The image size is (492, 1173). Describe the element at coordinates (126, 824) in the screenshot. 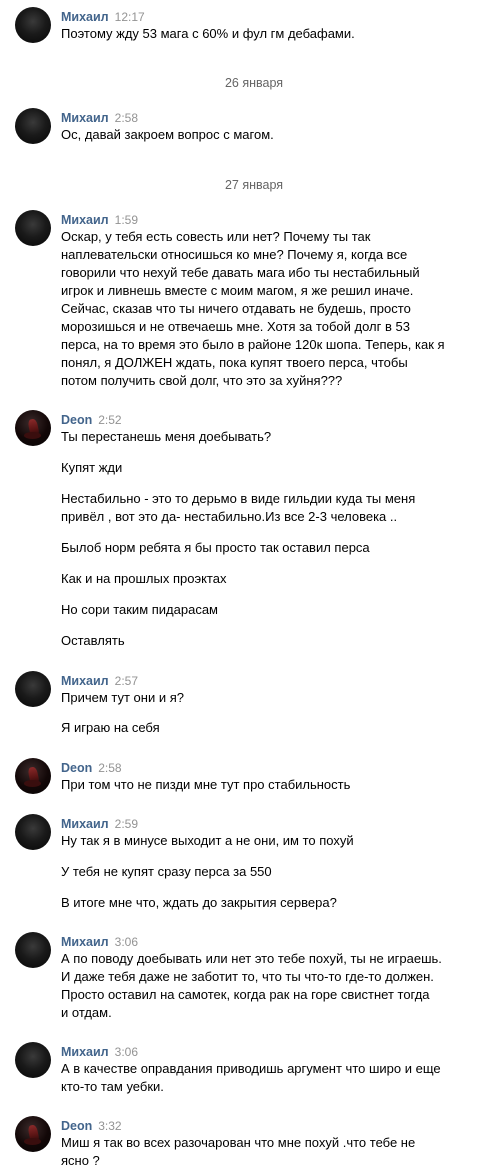

I see `message-time: 2:59` at that location.